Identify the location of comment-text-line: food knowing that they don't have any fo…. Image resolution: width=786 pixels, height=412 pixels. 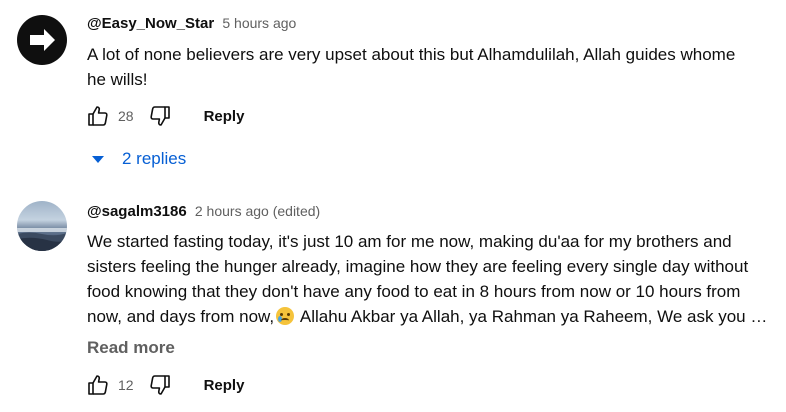
(414, 291).